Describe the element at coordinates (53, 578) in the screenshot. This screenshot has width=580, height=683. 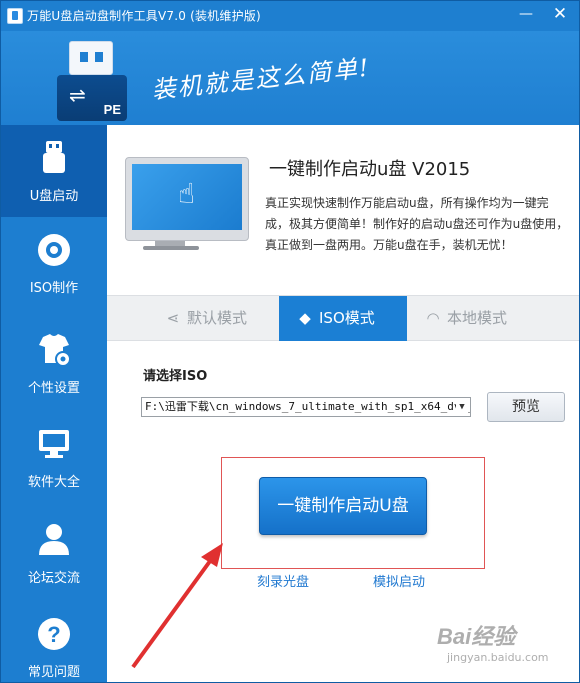
I see `sidebar-item-label: 论坛交流` at that location.